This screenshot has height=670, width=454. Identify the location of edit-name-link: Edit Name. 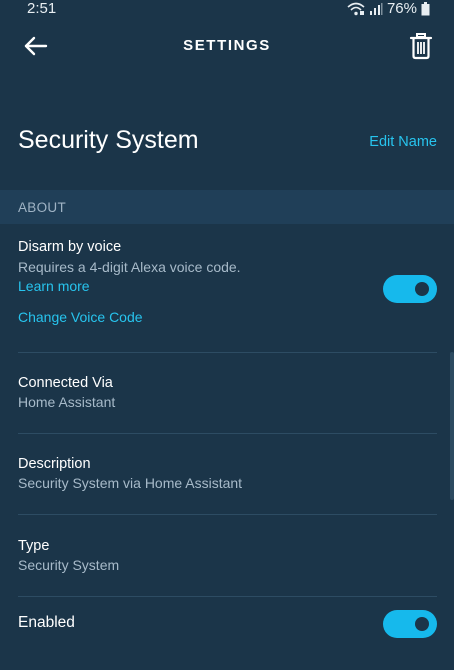
(403, 142).